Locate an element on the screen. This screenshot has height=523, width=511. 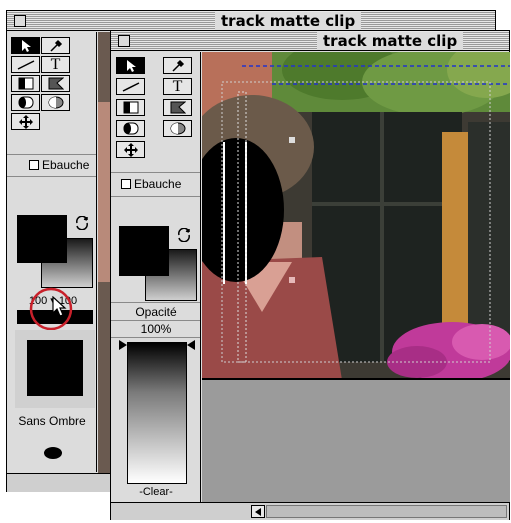
back-swap-colors-icon is located at coordinates (82, 223).